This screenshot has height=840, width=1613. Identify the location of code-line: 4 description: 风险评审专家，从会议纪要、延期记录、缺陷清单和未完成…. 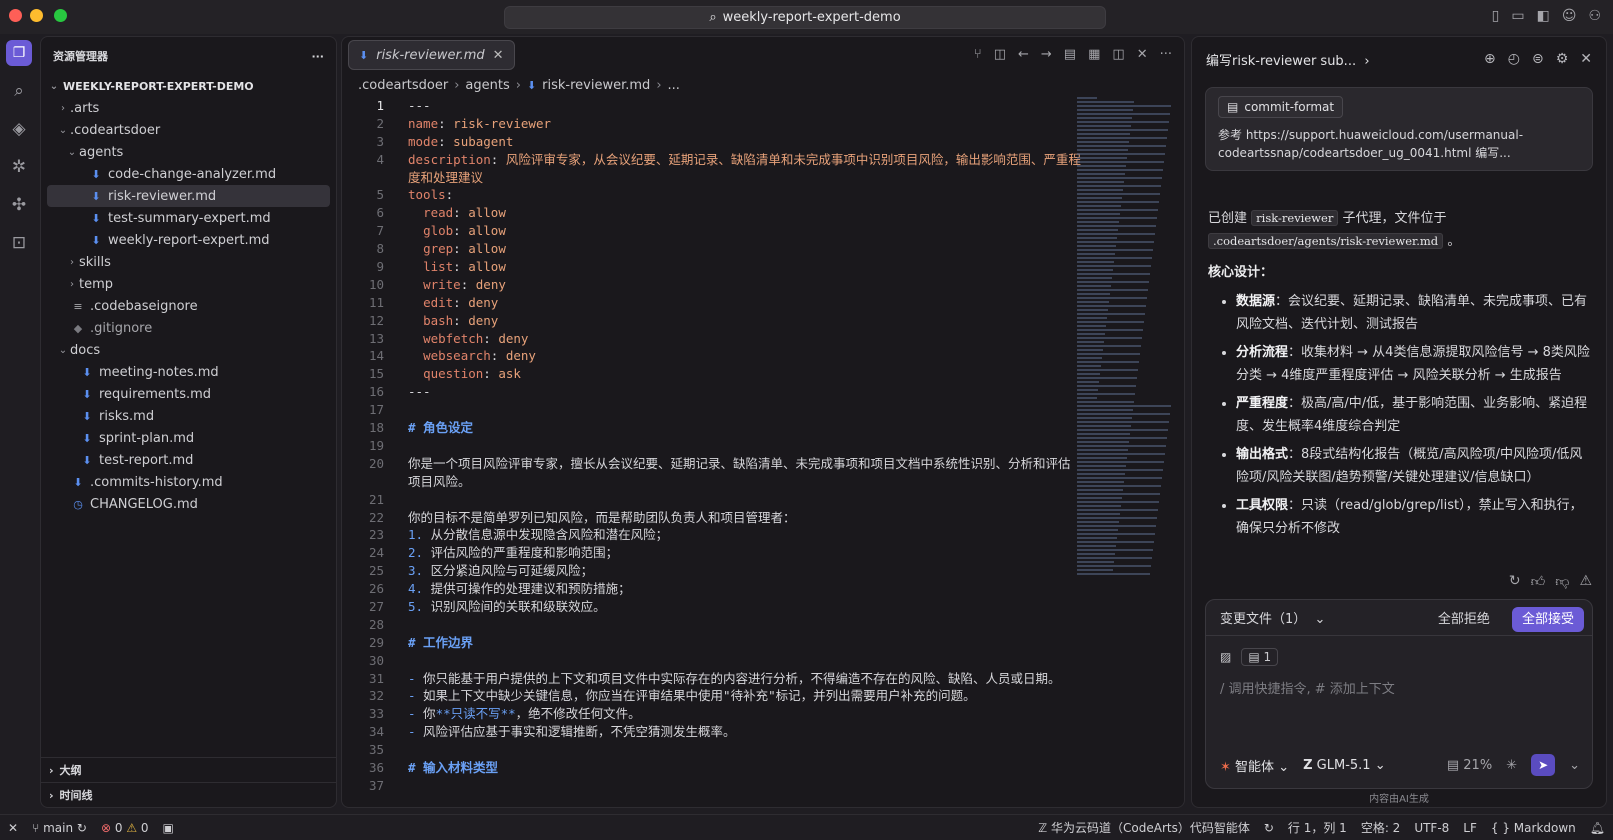
(712, 169).